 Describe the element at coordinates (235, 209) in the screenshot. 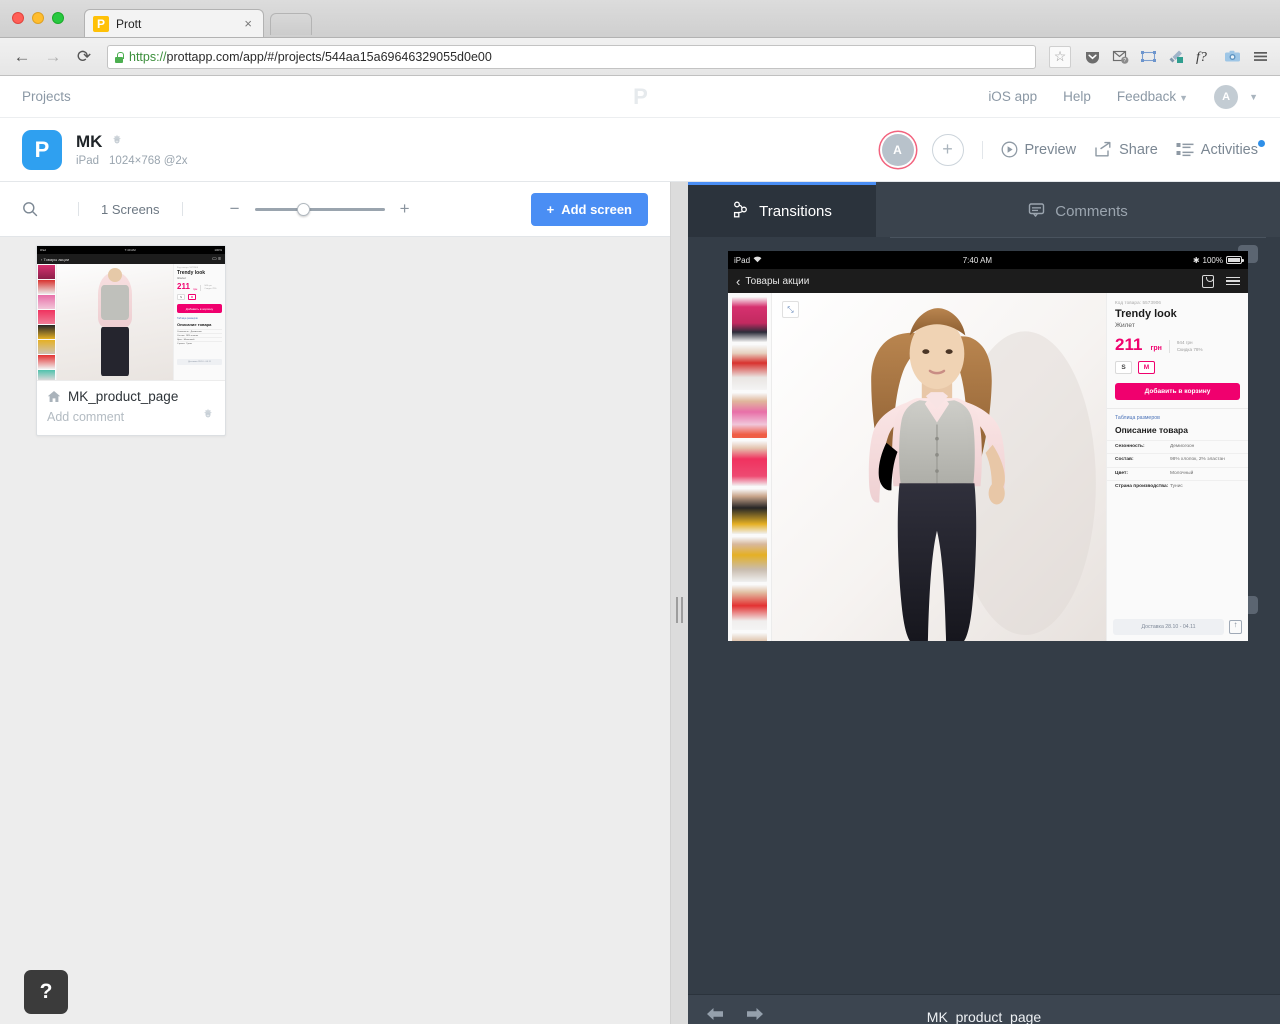

I see `zoom-out-button: −` at that location.